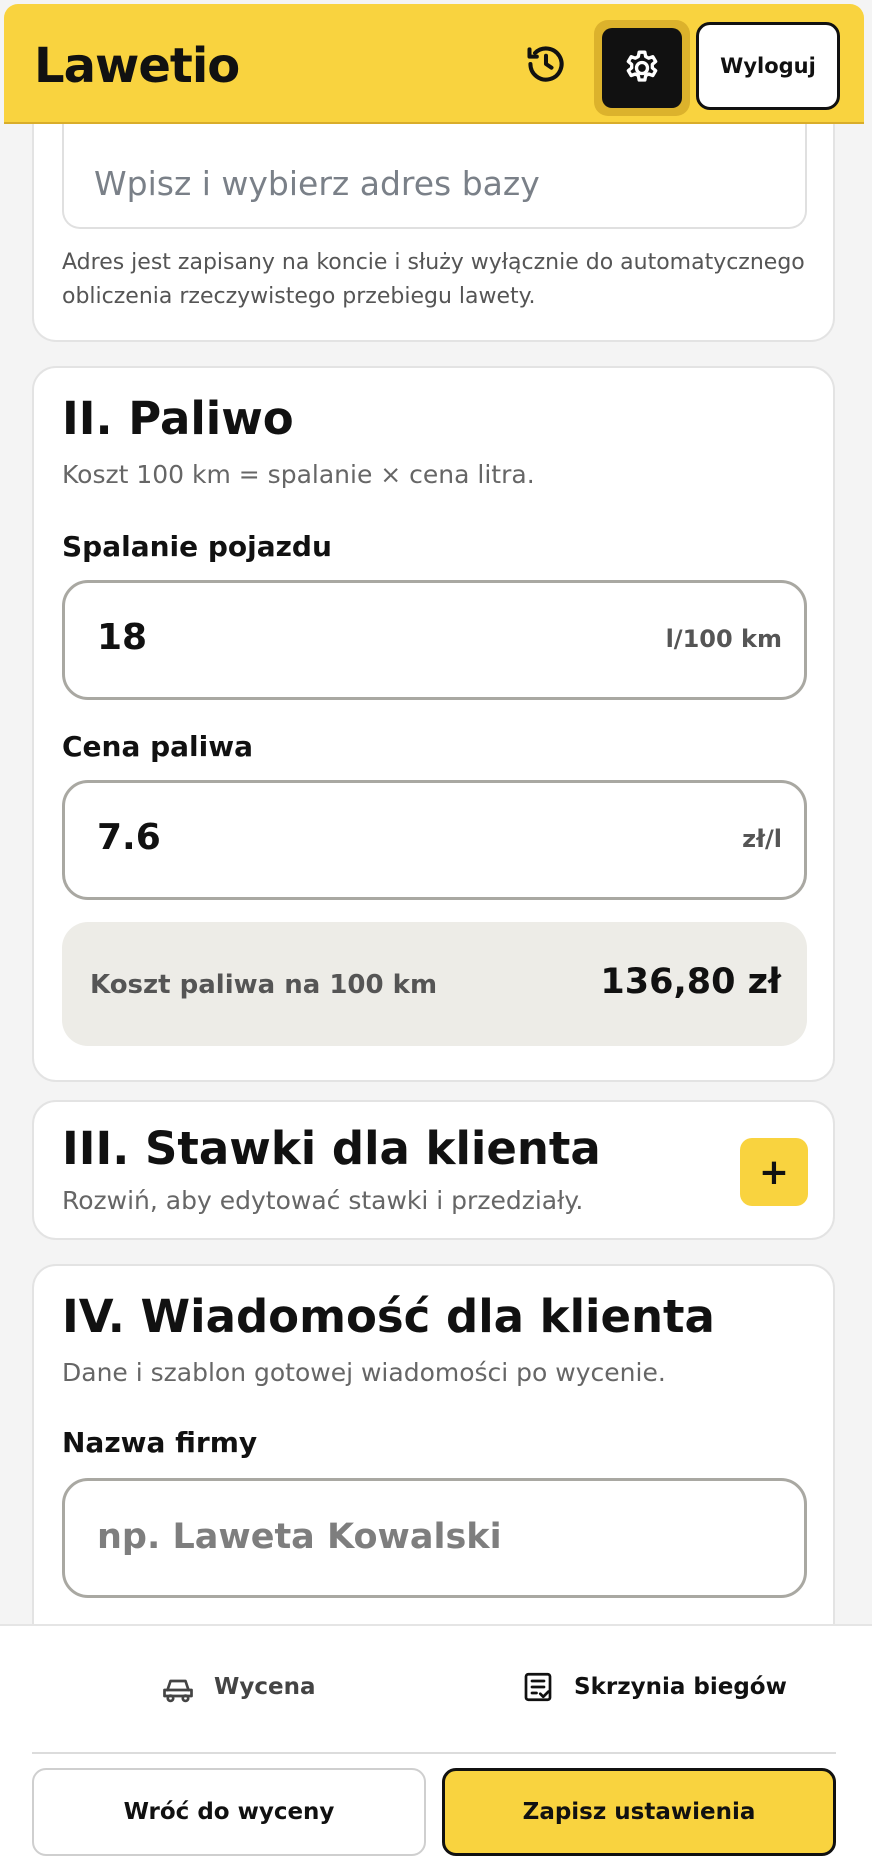  Describe the element at coordinates (160, 1442) in the screenshot. I see `company-name-label: Nazwa firmy` at that location.